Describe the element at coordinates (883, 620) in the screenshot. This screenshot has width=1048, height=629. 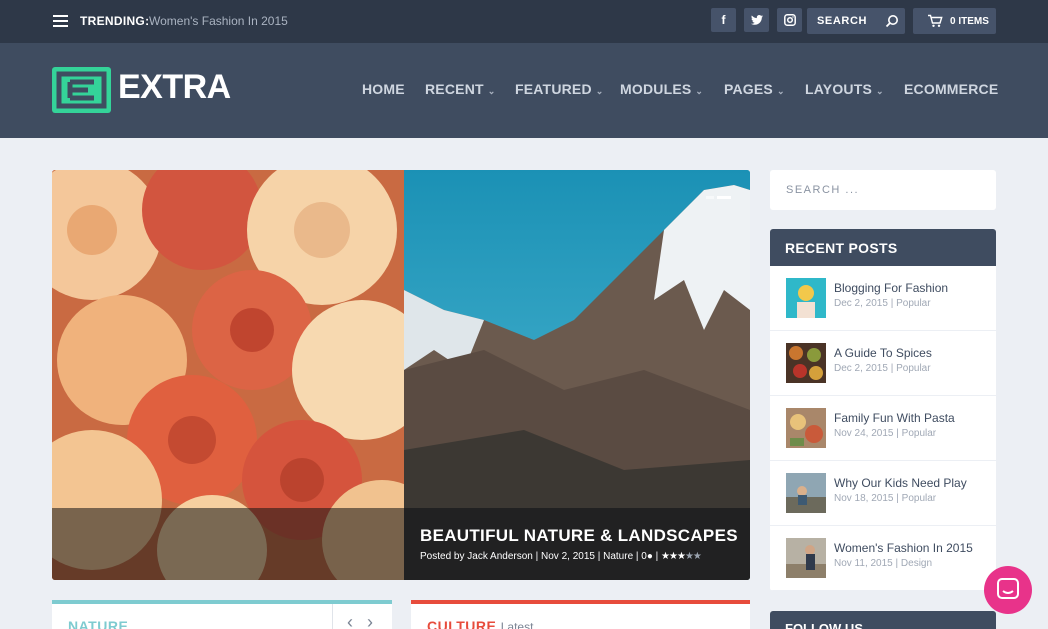
I see `follow-us-widget: FOLLOW US` at that location.